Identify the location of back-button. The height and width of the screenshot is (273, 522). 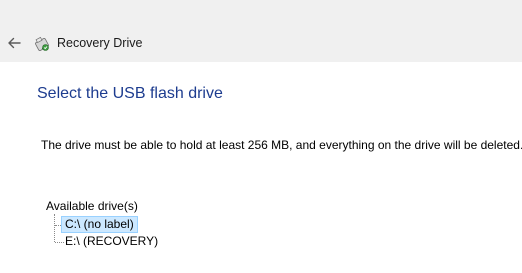
(14, 43).